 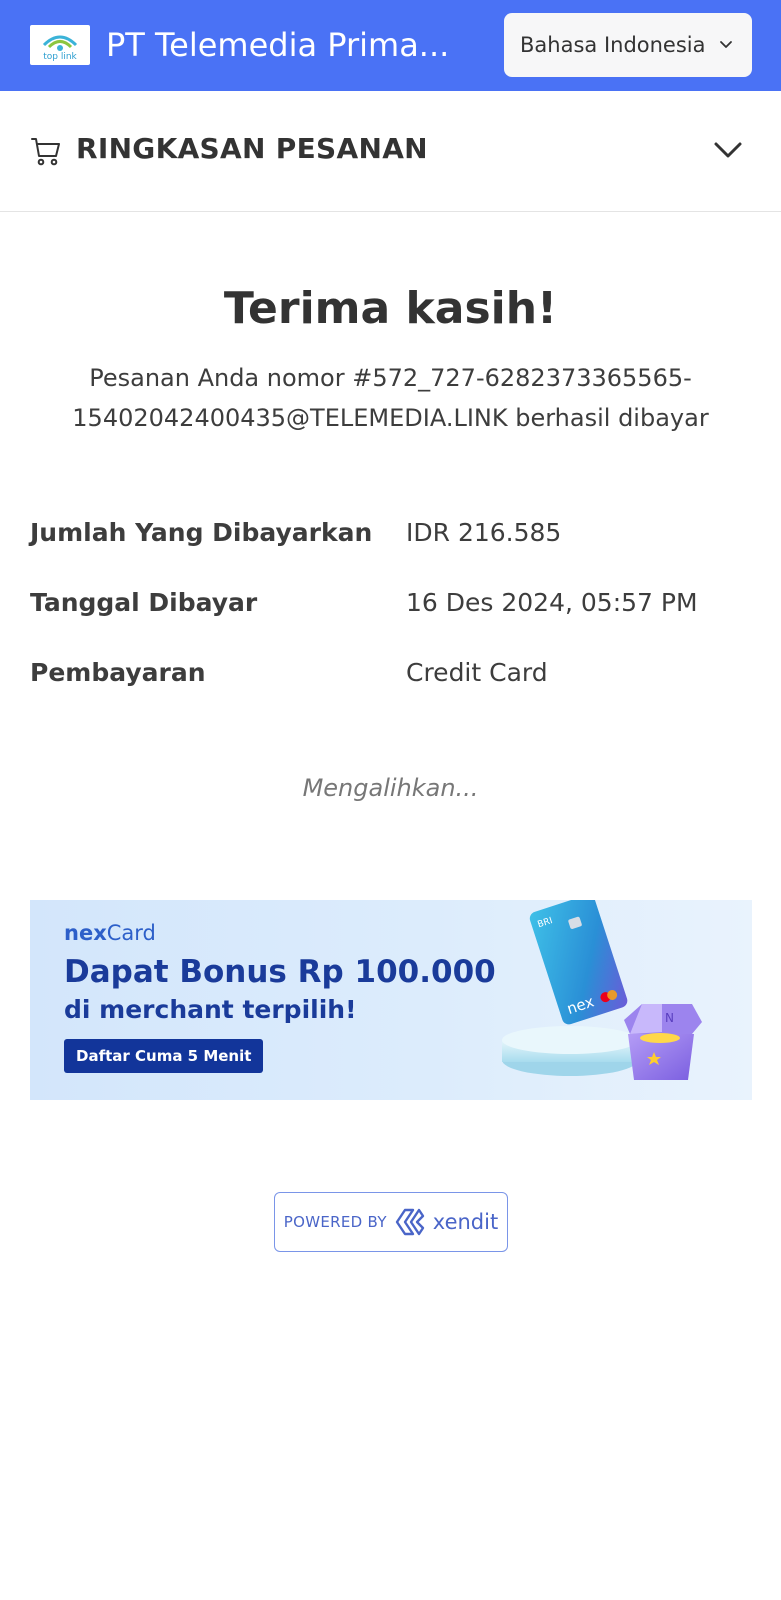 I want to click on card-and-chest-illustration: BRI nex N, so click(x=602, y=990).